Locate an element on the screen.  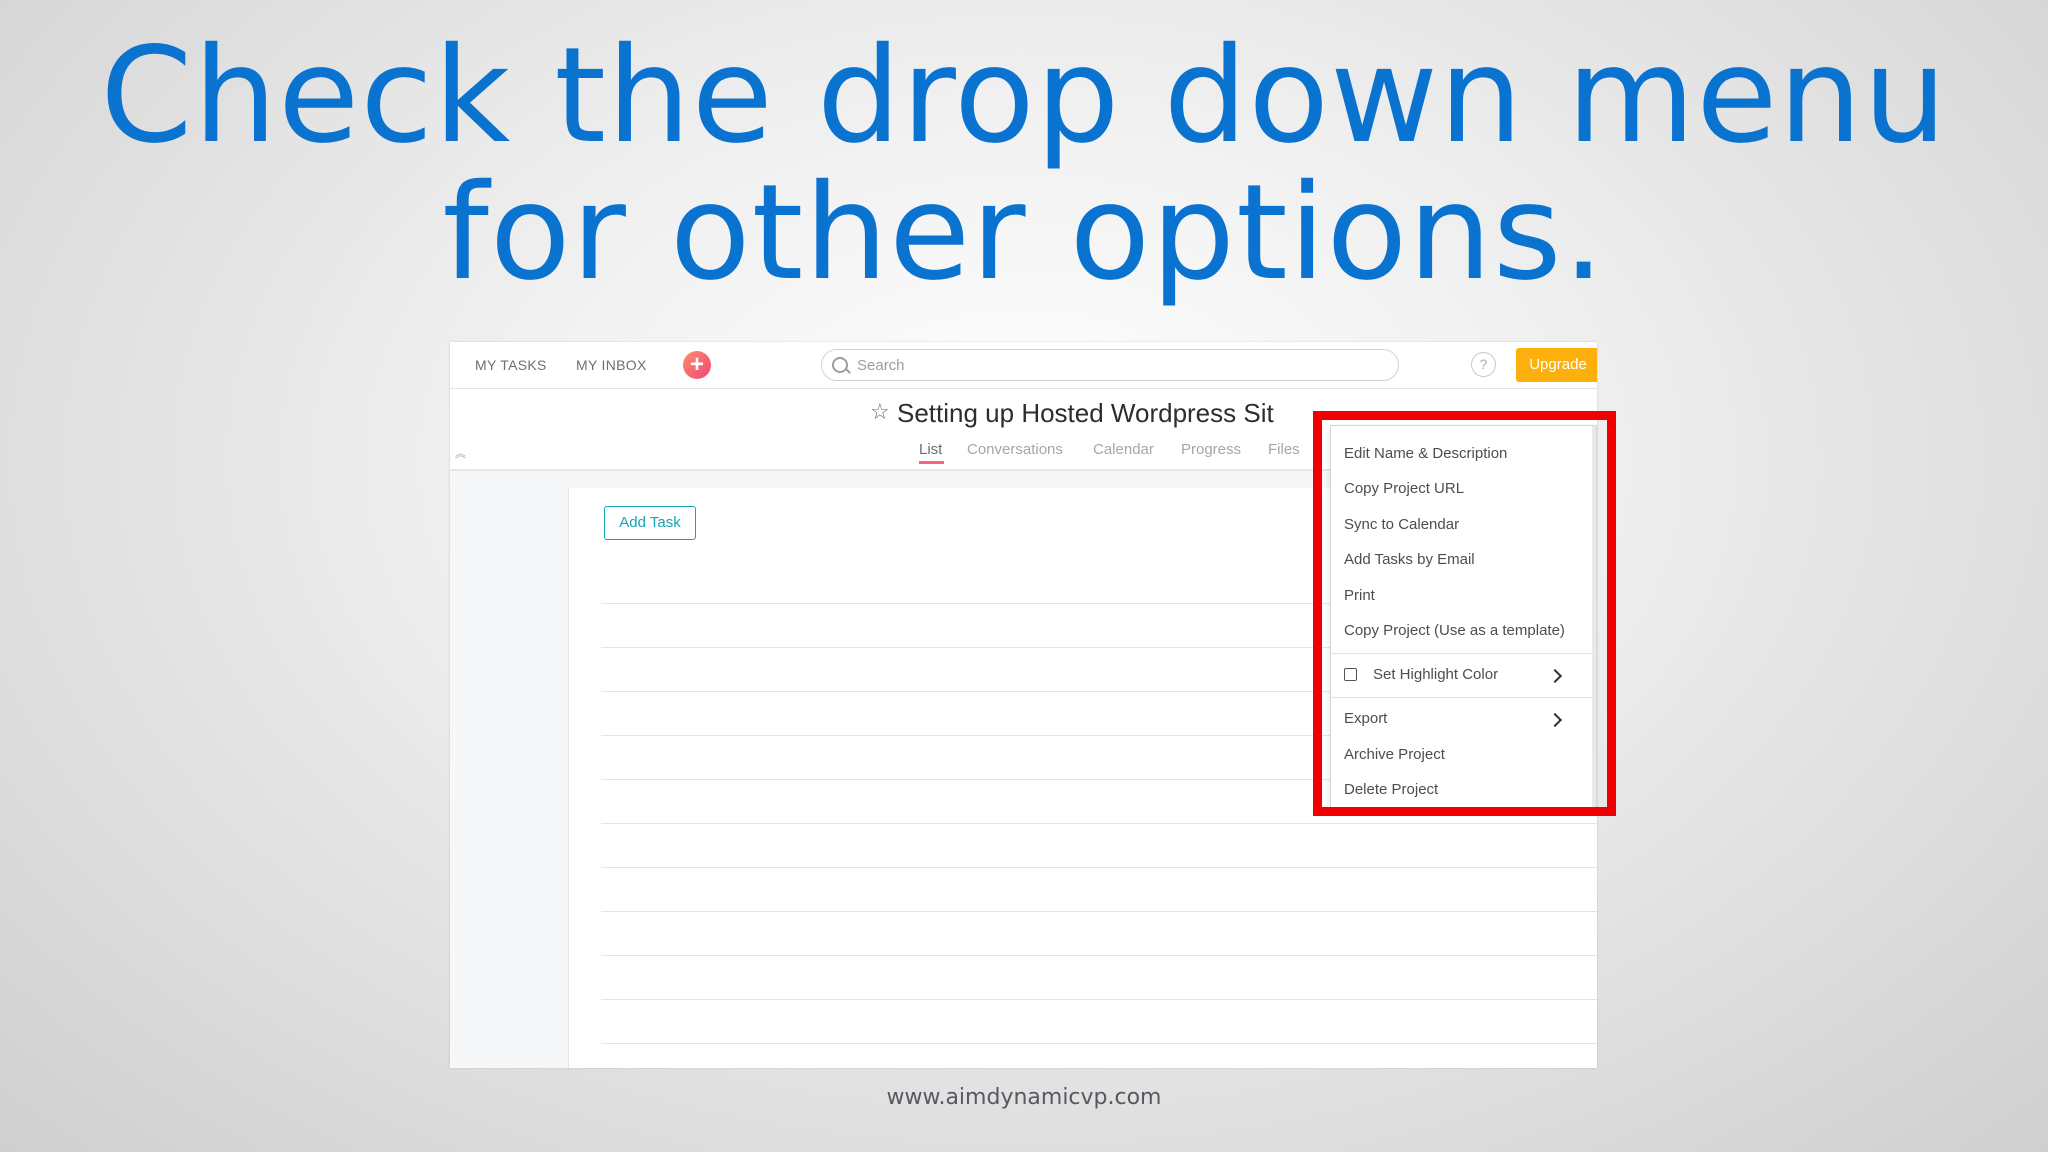
plus-icon: + is located at coordinates (696, 364).